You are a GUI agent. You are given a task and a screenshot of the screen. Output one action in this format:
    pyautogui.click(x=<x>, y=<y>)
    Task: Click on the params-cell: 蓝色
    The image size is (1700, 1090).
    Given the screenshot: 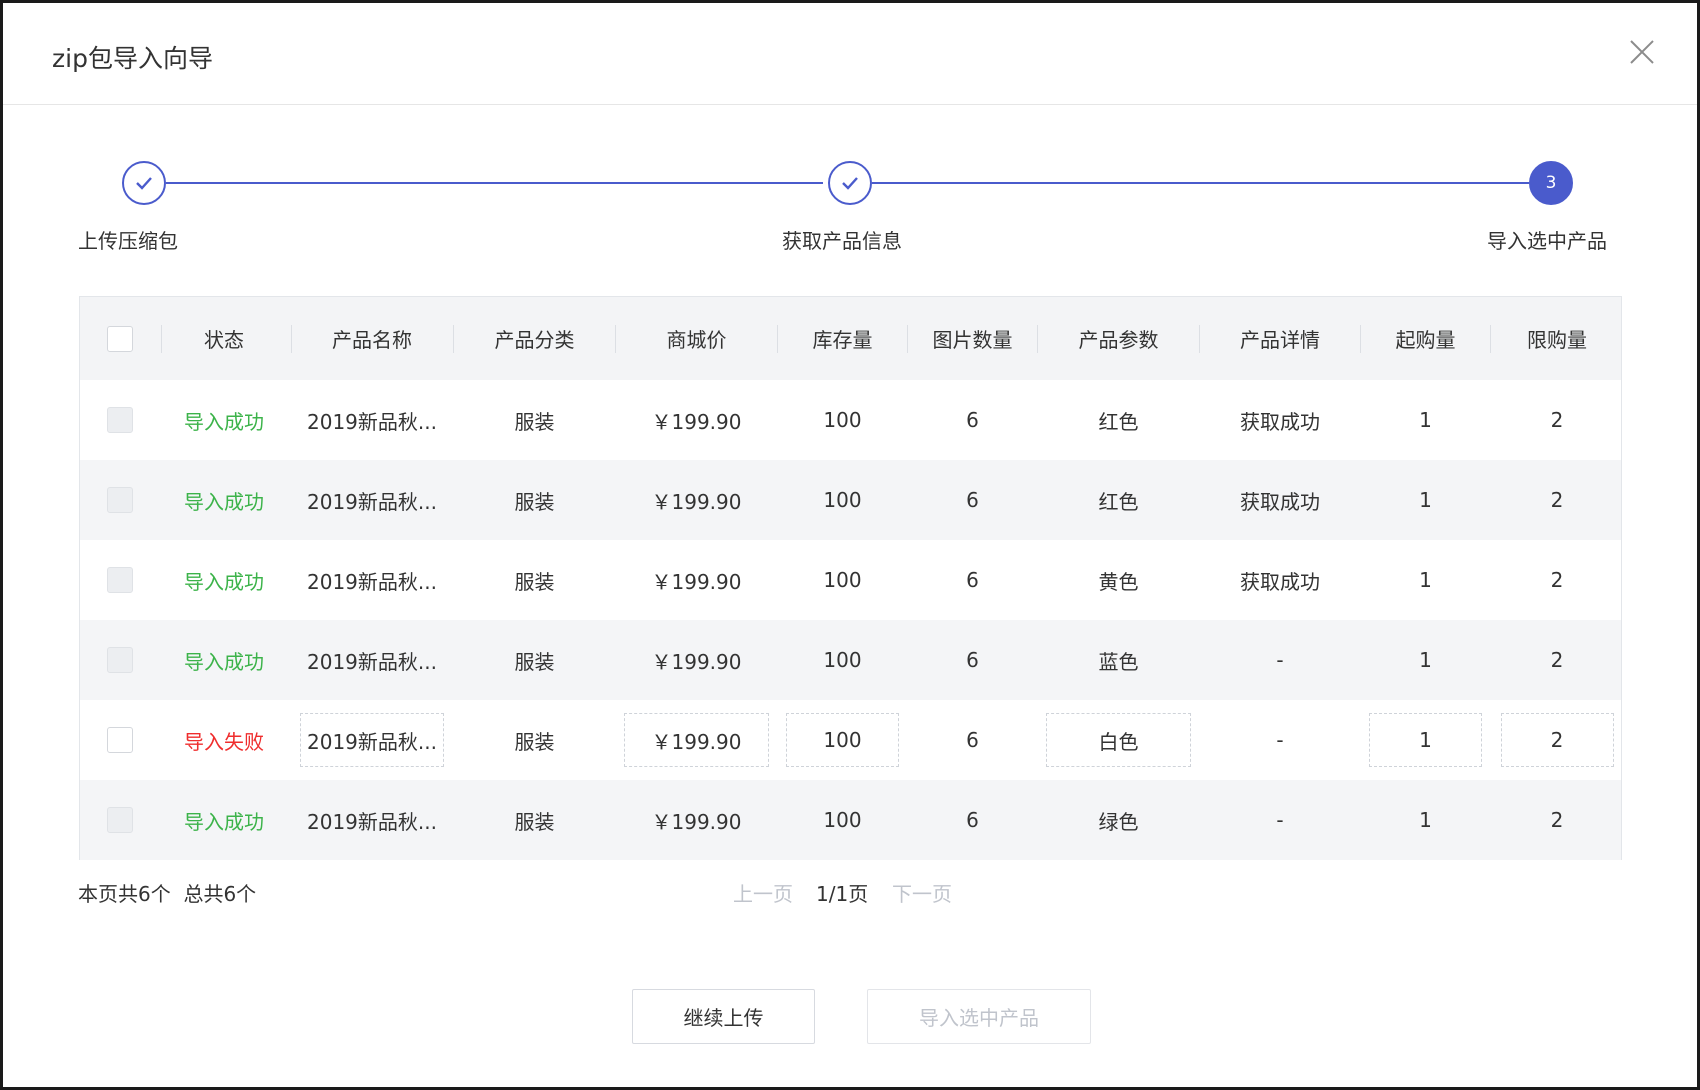 What is the action you would take?
    pyautogui.click(x=1118, y=661)
    